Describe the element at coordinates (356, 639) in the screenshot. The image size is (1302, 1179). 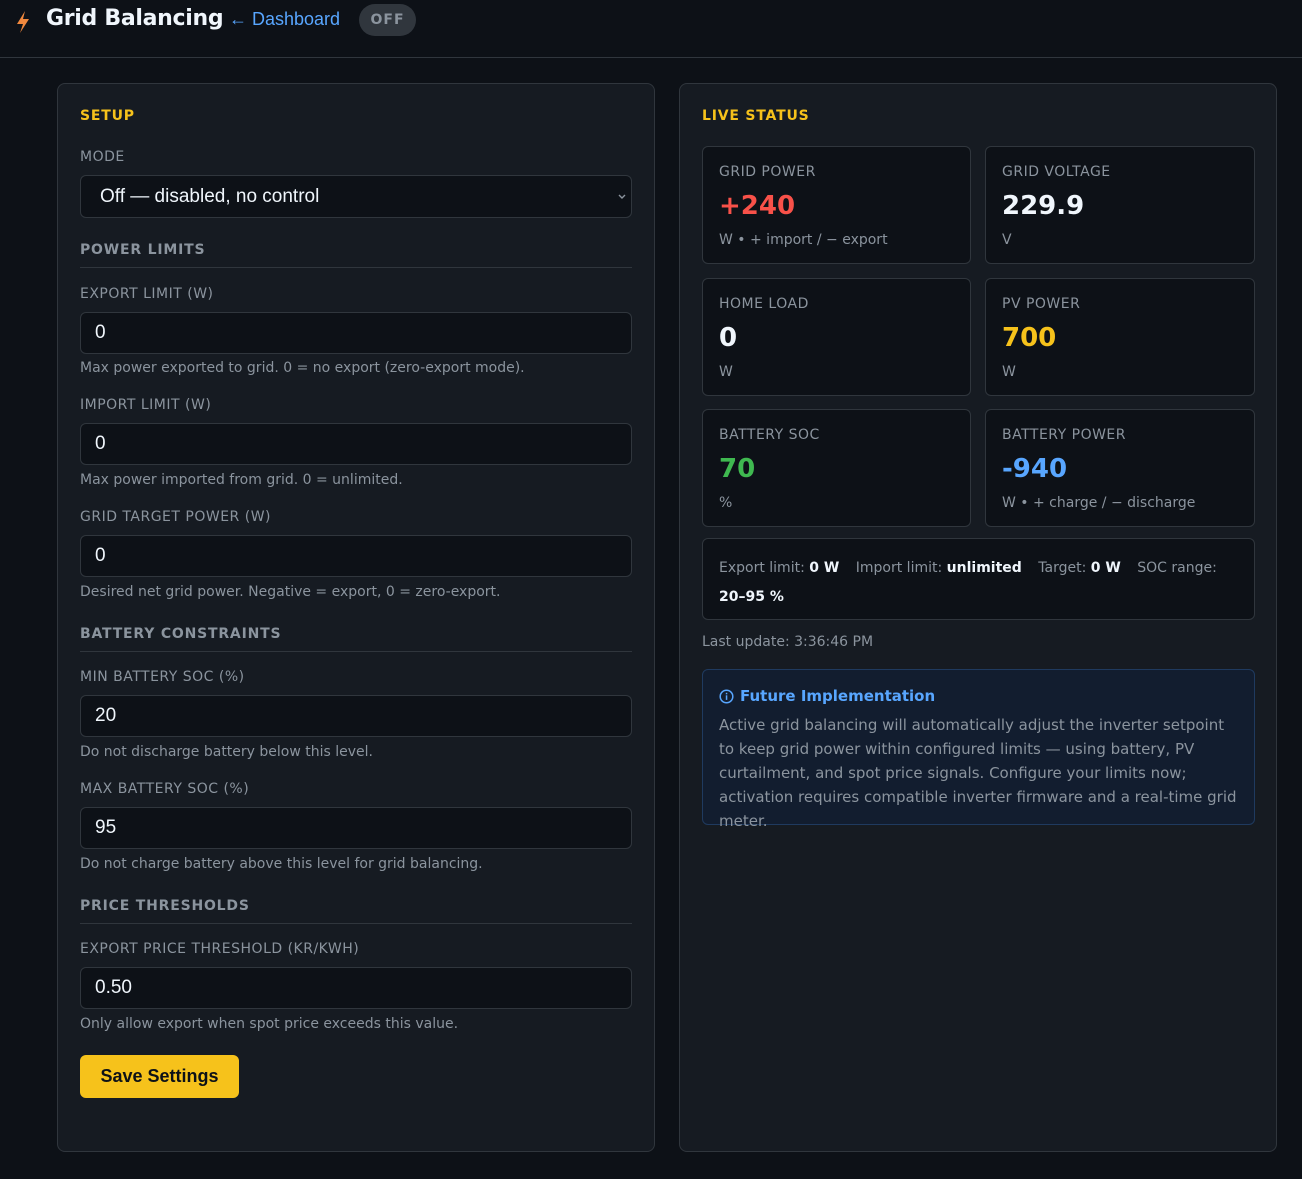
I see `battery-constraints-heading: BATTERY CONSTRAINTS` at that location.